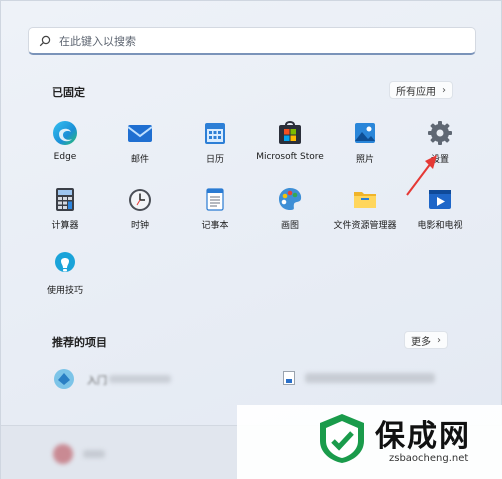 This screenshot has height=479, width=502. What do you see at coordinates (290, 199) in the screenshot?
I see `paint-icon` at bounding box center [290, 199].